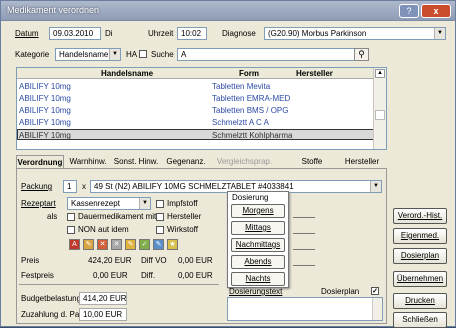 The image size is (456, 328). I want to click on table-row: ABILIFY 10mg Tabletten EMRA-MED, so click(195, 98).